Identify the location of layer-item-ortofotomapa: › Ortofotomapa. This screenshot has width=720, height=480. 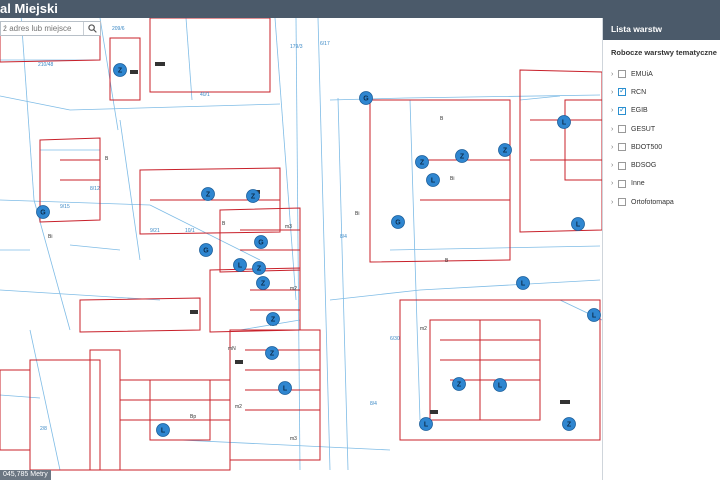
(661, 202).